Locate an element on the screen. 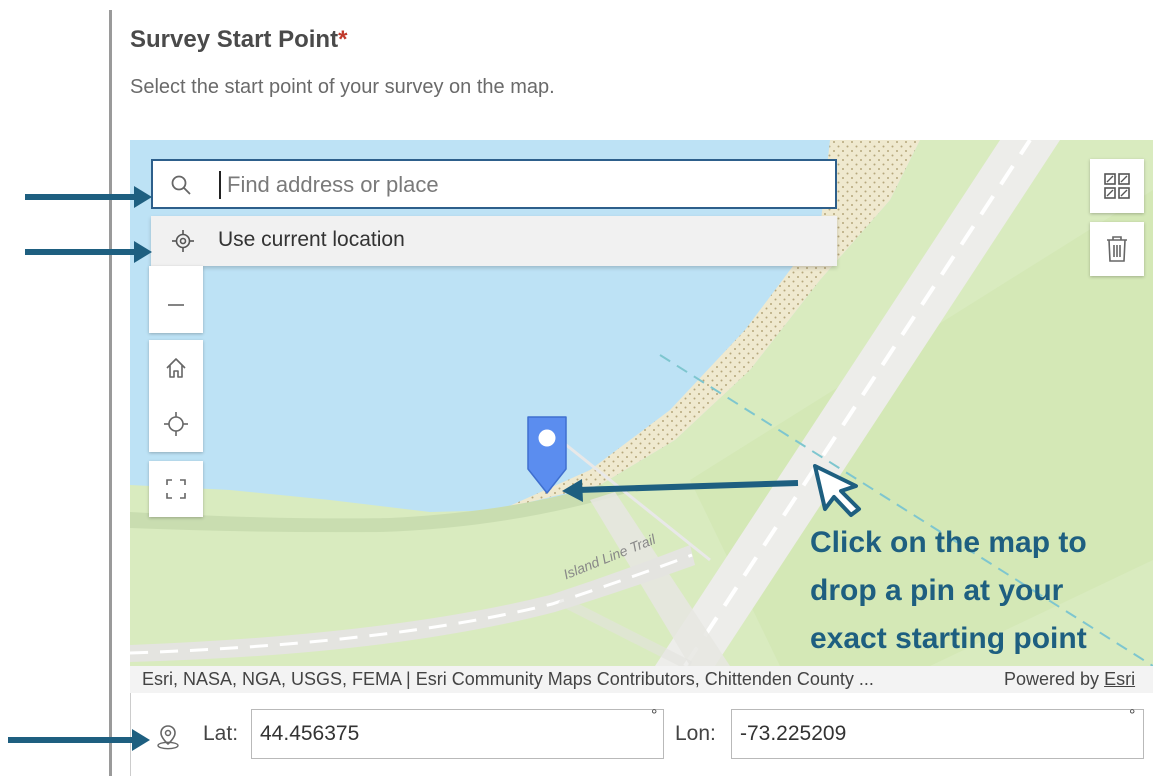 This screenshot has width=1153, height=776. locate-icon is located at coordinates (176, 424).